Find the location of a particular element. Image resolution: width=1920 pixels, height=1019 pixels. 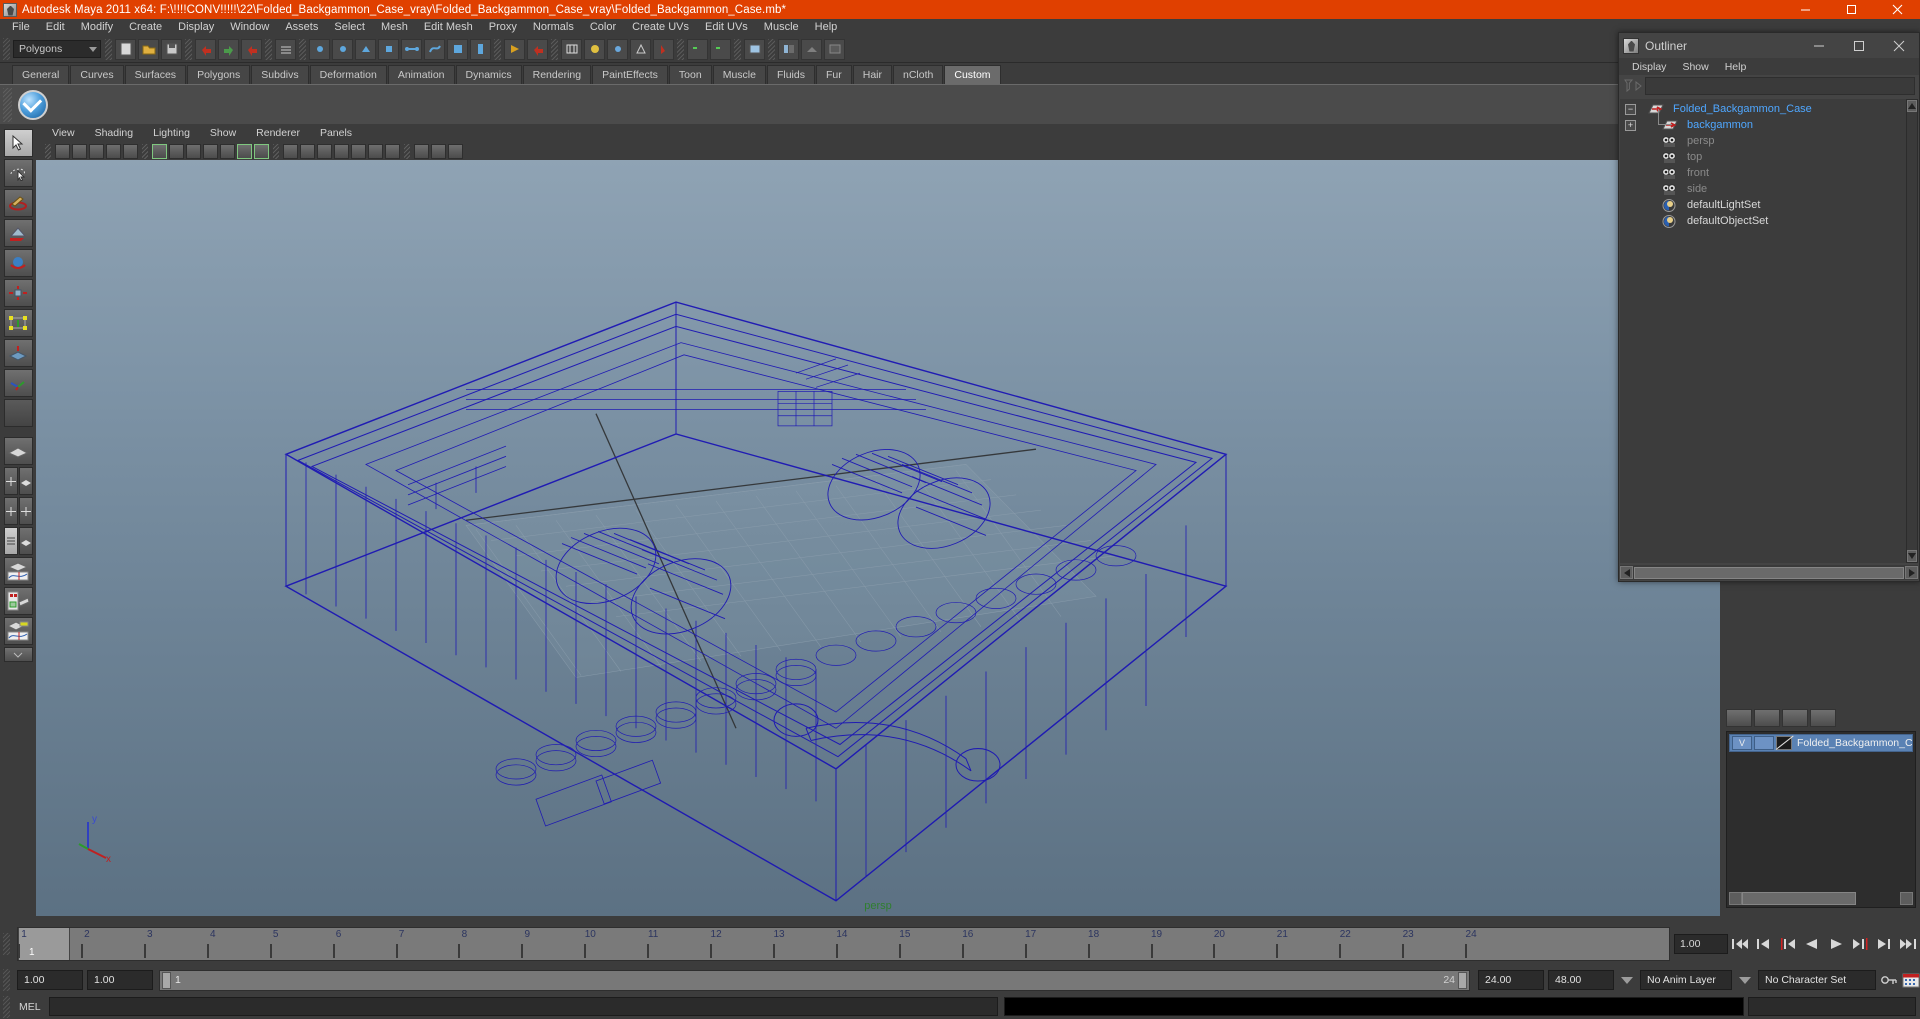

step-back-keyframe-button is located at coordinates (1764, 944).